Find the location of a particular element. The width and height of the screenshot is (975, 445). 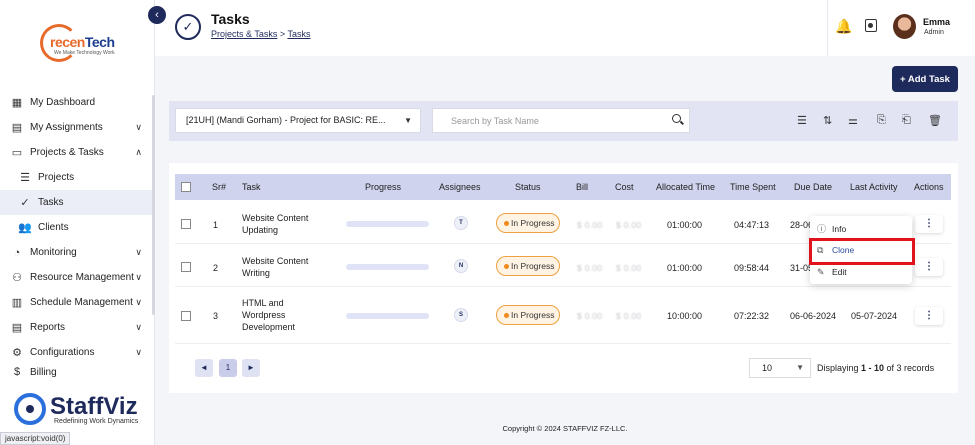

column-header-assignees: Assignees is located at coordinates (460, 187).